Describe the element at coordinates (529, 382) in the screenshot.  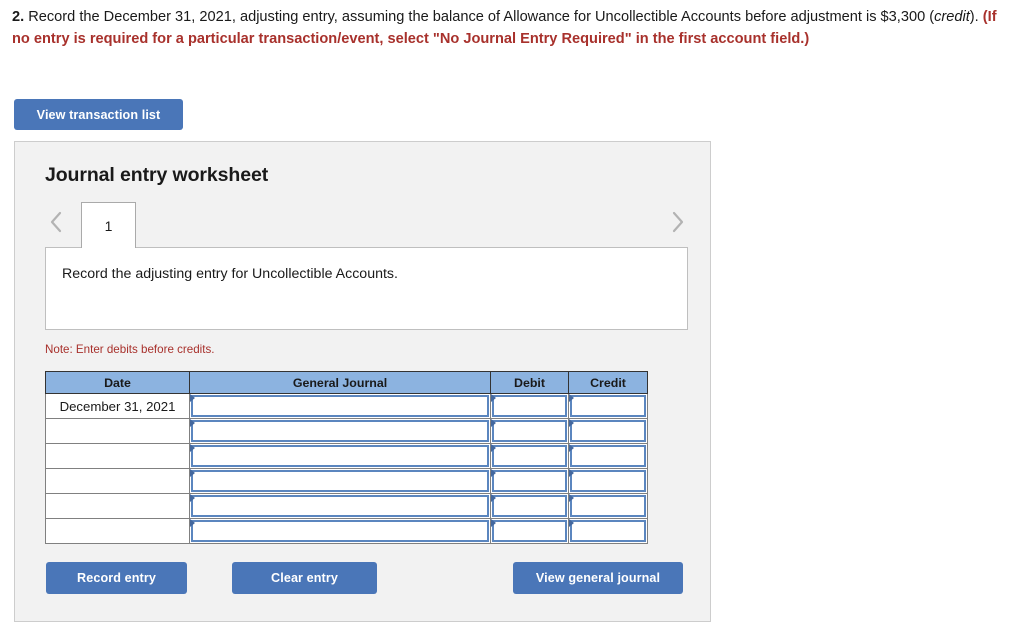
I see `column-header-debit: Debit` at that location.